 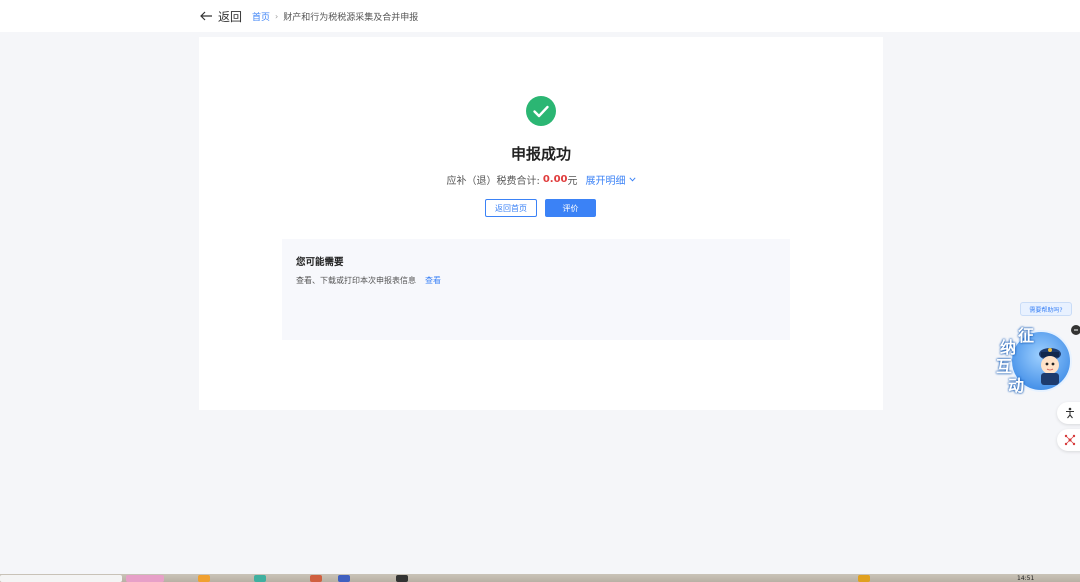 I want to click on accessibility-tool-button, so click(x=1068, y=413).